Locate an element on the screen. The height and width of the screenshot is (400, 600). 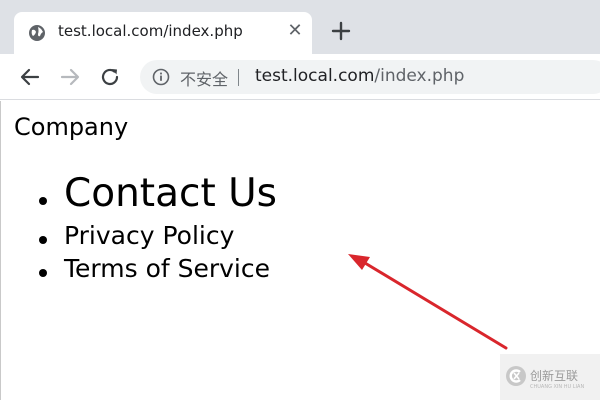
plus-icon is located at coordinates (341, 31).